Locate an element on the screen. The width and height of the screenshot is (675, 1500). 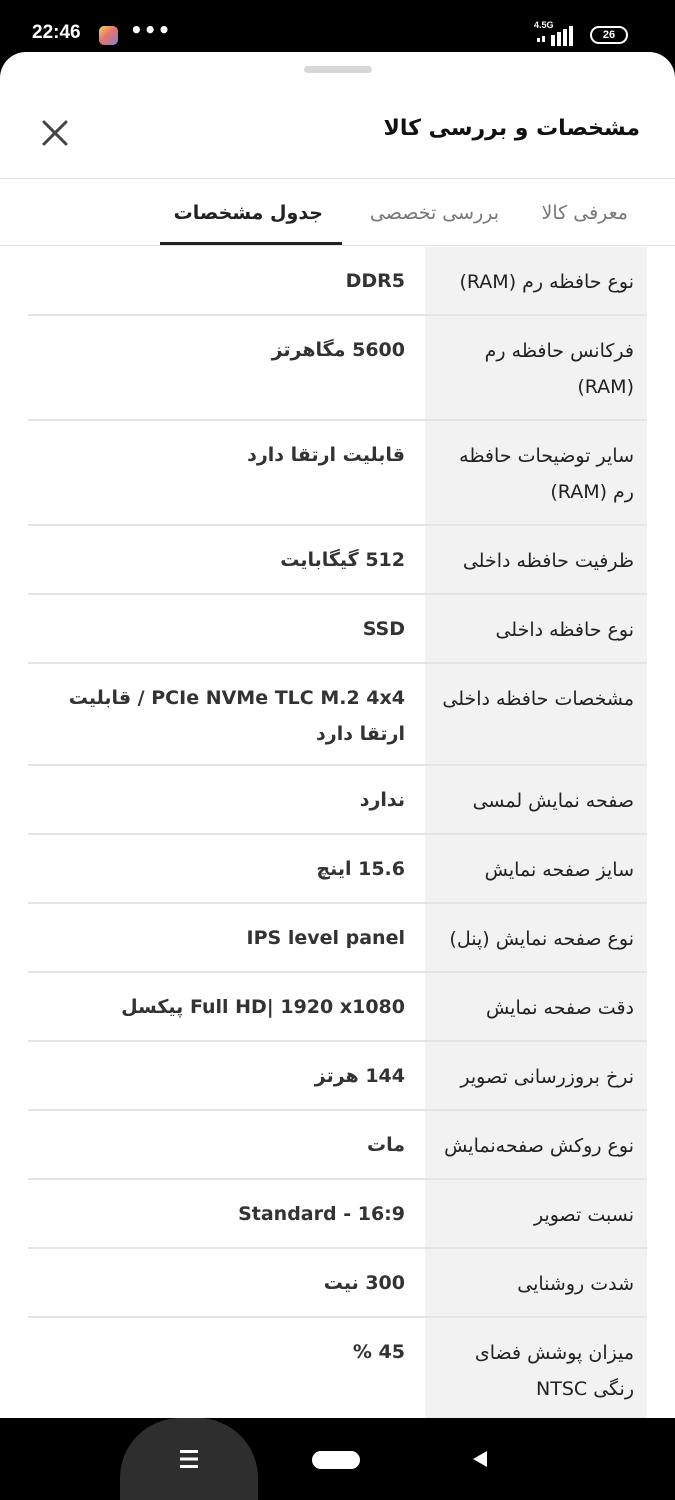
home-button is located at coordinates (336, 1460).